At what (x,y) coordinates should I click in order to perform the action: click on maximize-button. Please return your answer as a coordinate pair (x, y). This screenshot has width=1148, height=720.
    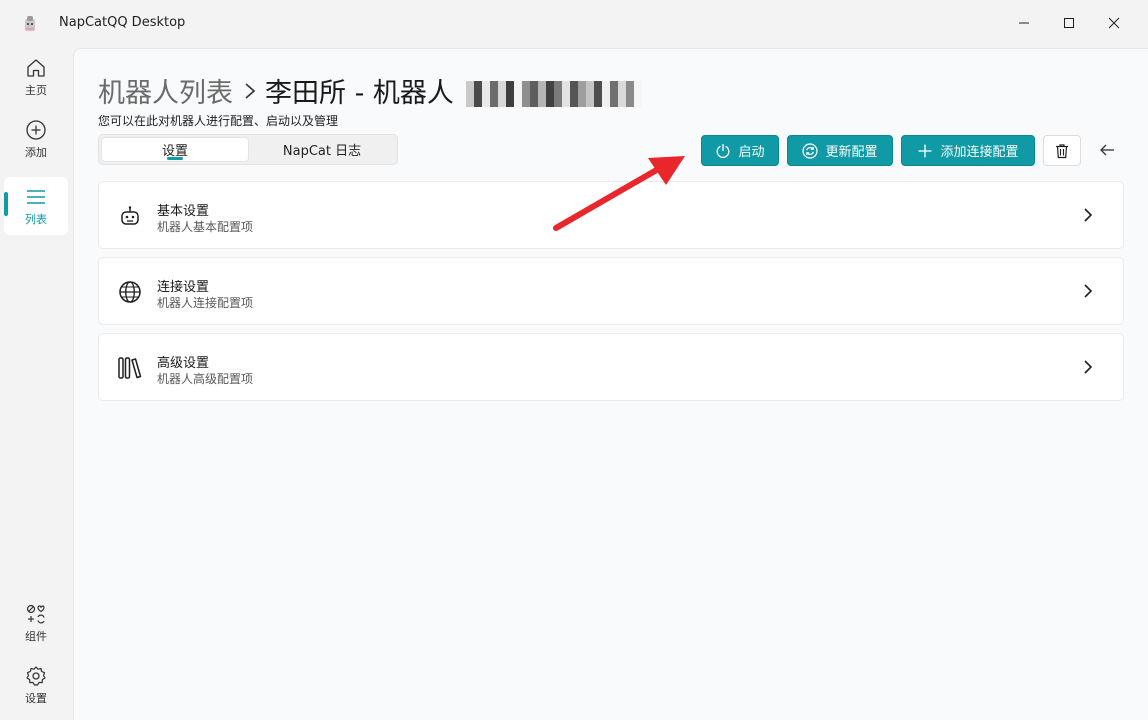
    Looking at the image, I should click on (1069, 23).